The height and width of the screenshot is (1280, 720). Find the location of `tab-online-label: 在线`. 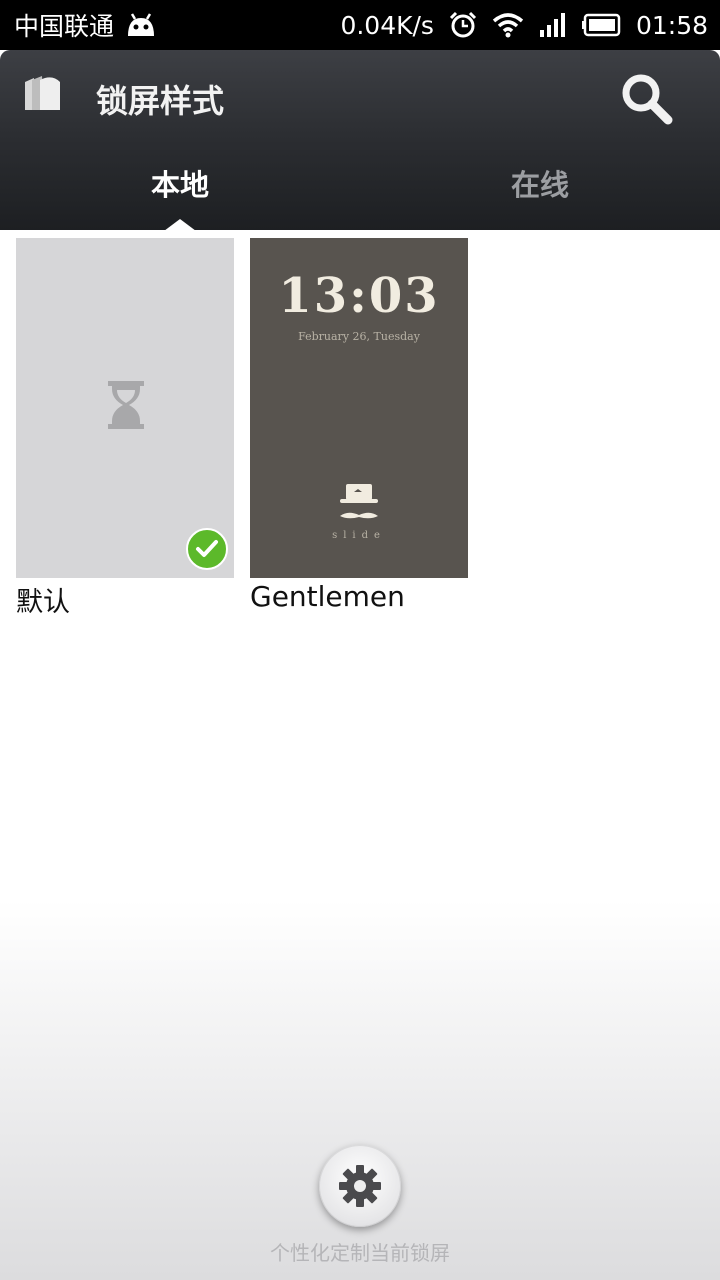

tab-online-label: 在线 is located at coordinates (539, 185).